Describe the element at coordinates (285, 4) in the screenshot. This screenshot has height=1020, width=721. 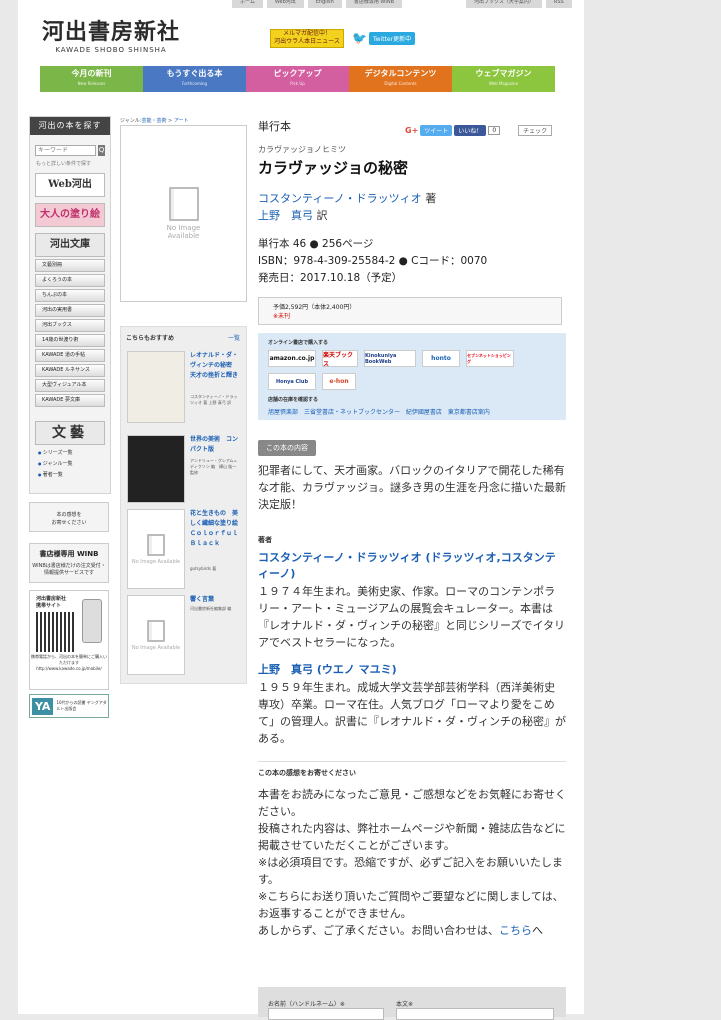
I see `top-link-web: Web河出` at that location.